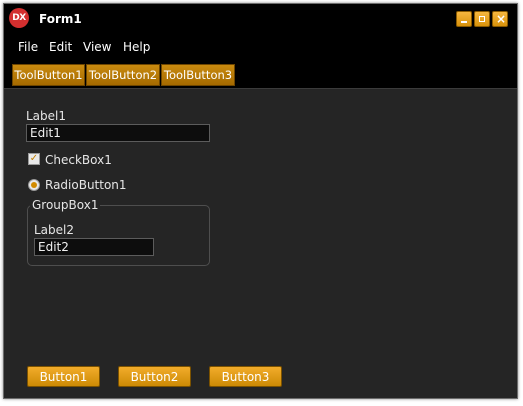 The height and width of the screenshot is (406, 523). What do you see at coordinates (78, 160) in the screenshot?
I see `checkbox-1-label: CheckBox1` at bounding box center [78, 160].